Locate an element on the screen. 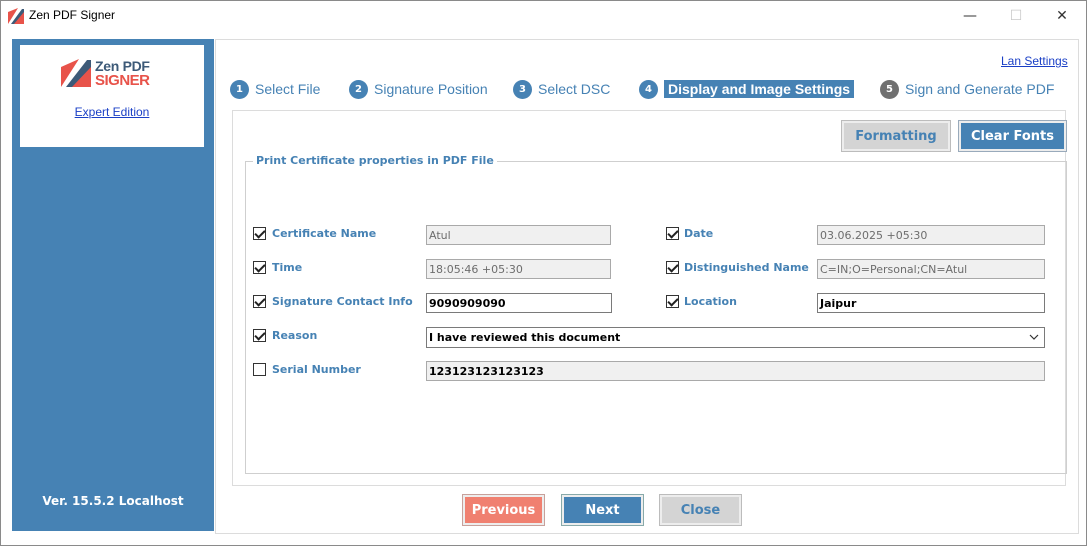 The width and height of the screenshot is (1087, 546). step-select-dsc: 3 Select DSC is located at coordinates (561, 89).